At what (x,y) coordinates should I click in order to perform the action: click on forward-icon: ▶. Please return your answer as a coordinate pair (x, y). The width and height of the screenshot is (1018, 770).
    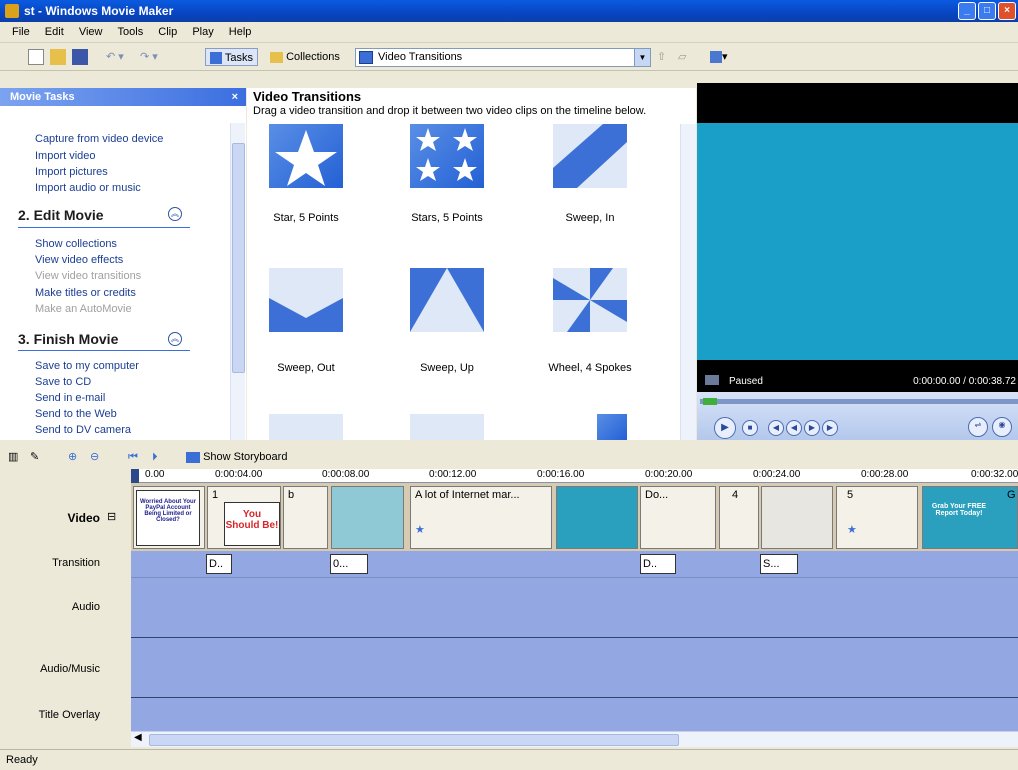
    Looking at the image, I should click on (812, 428).